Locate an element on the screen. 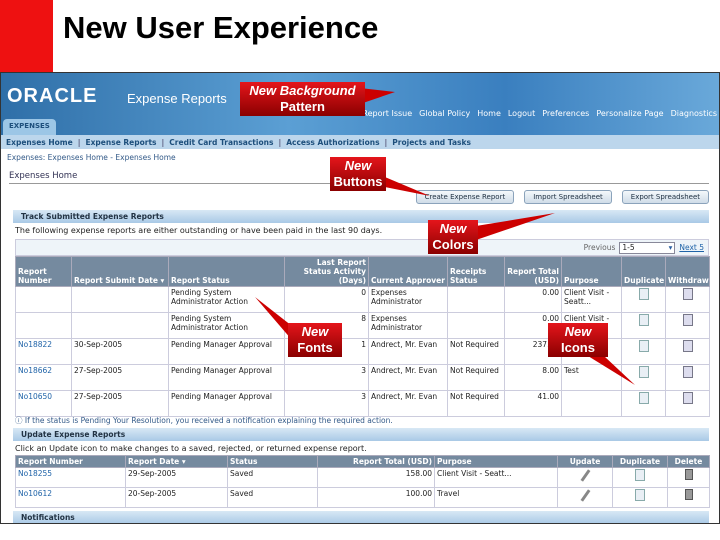 The width and height of the screenshot is (720, 540). pointer-icons is located at coordinates (611, 370).